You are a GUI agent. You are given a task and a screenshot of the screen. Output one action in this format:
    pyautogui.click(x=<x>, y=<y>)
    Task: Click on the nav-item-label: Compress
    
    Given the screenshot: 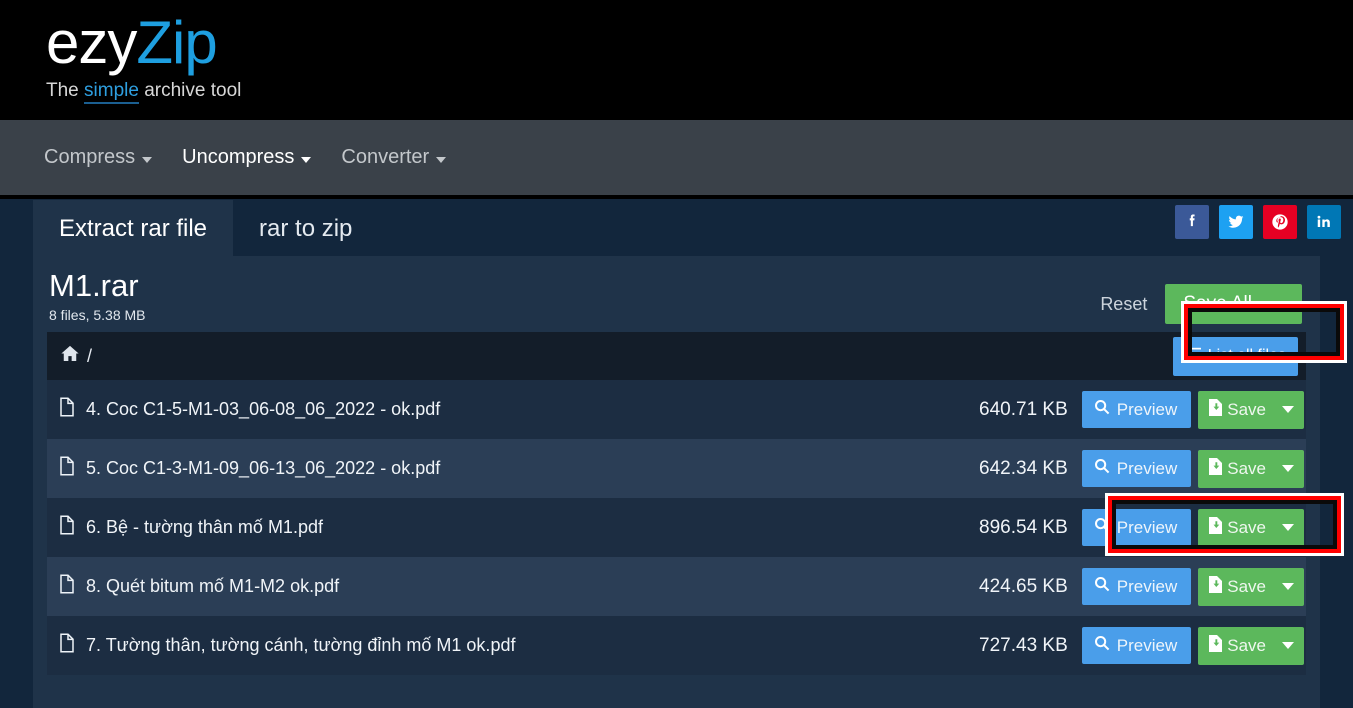 What is the action you would take?
    pyautogui.click(x=90, y=157)
    